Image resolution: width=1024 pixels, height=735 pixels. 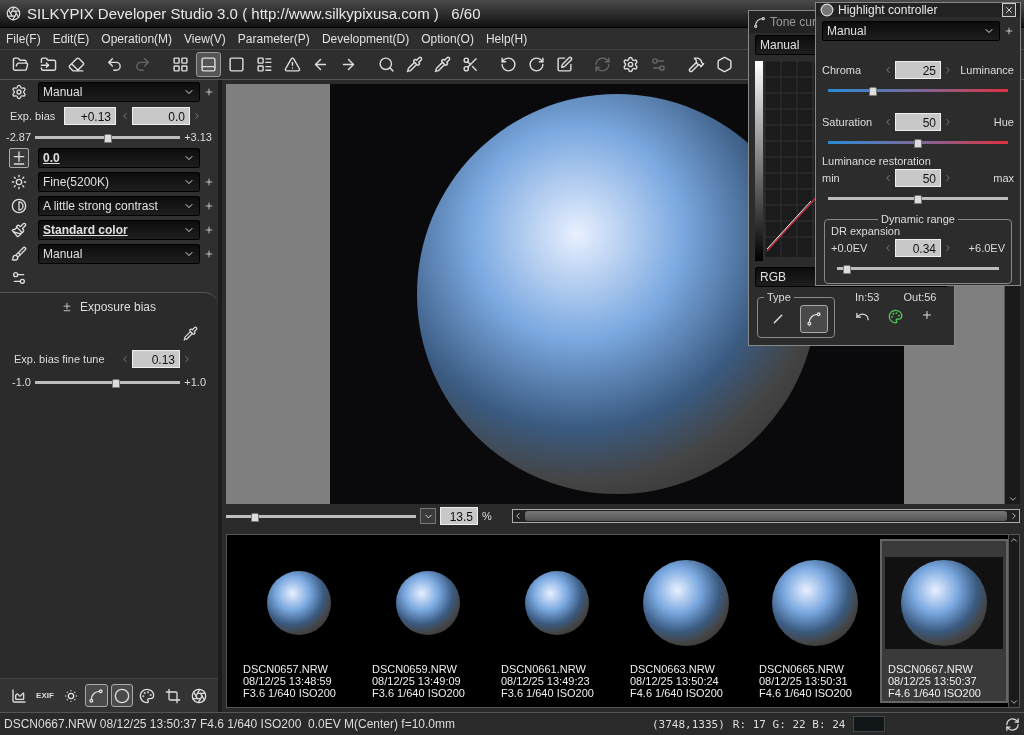 What do you see at coordinates (19, 206) in the screenshot?
I see `contrast-button` at bounding box center [19, 206].